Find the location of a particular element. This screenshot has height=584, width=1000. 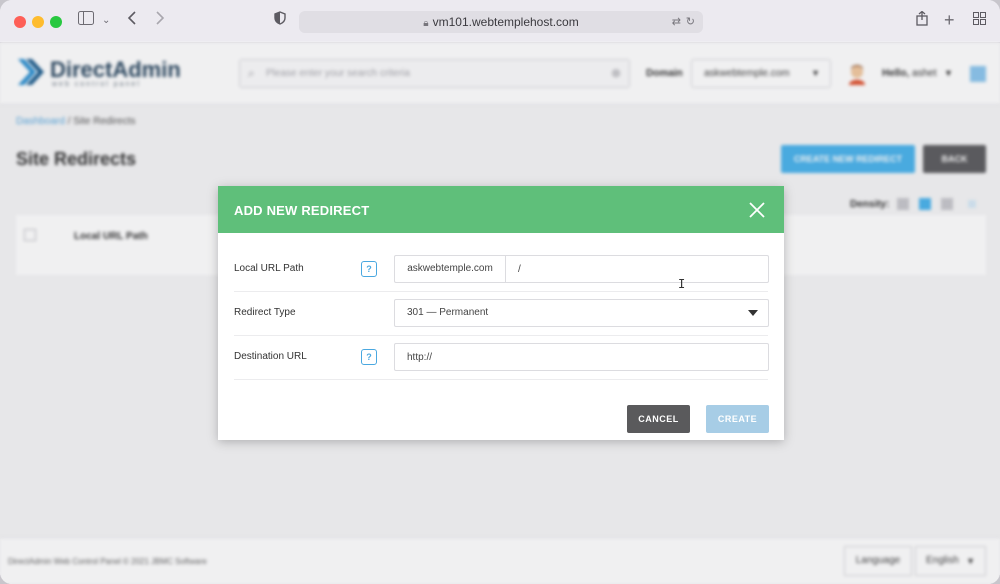

sidebar-icon is located at coordinates (86, 21).